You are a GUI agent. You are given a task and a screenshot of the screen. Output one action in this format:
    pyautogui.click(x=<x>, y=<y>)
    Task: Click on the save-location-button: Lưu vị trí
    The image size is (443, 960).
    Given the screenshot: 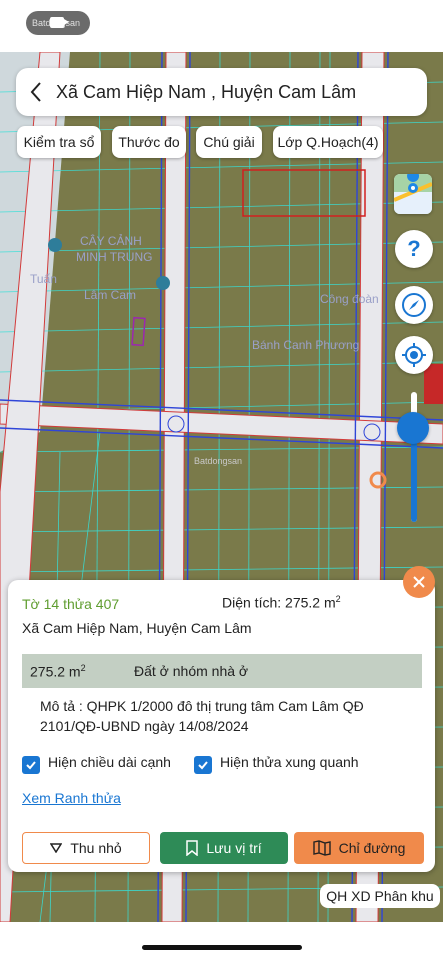 What is the action you would take?
    pyautogui.click(x=224, y=848)
    